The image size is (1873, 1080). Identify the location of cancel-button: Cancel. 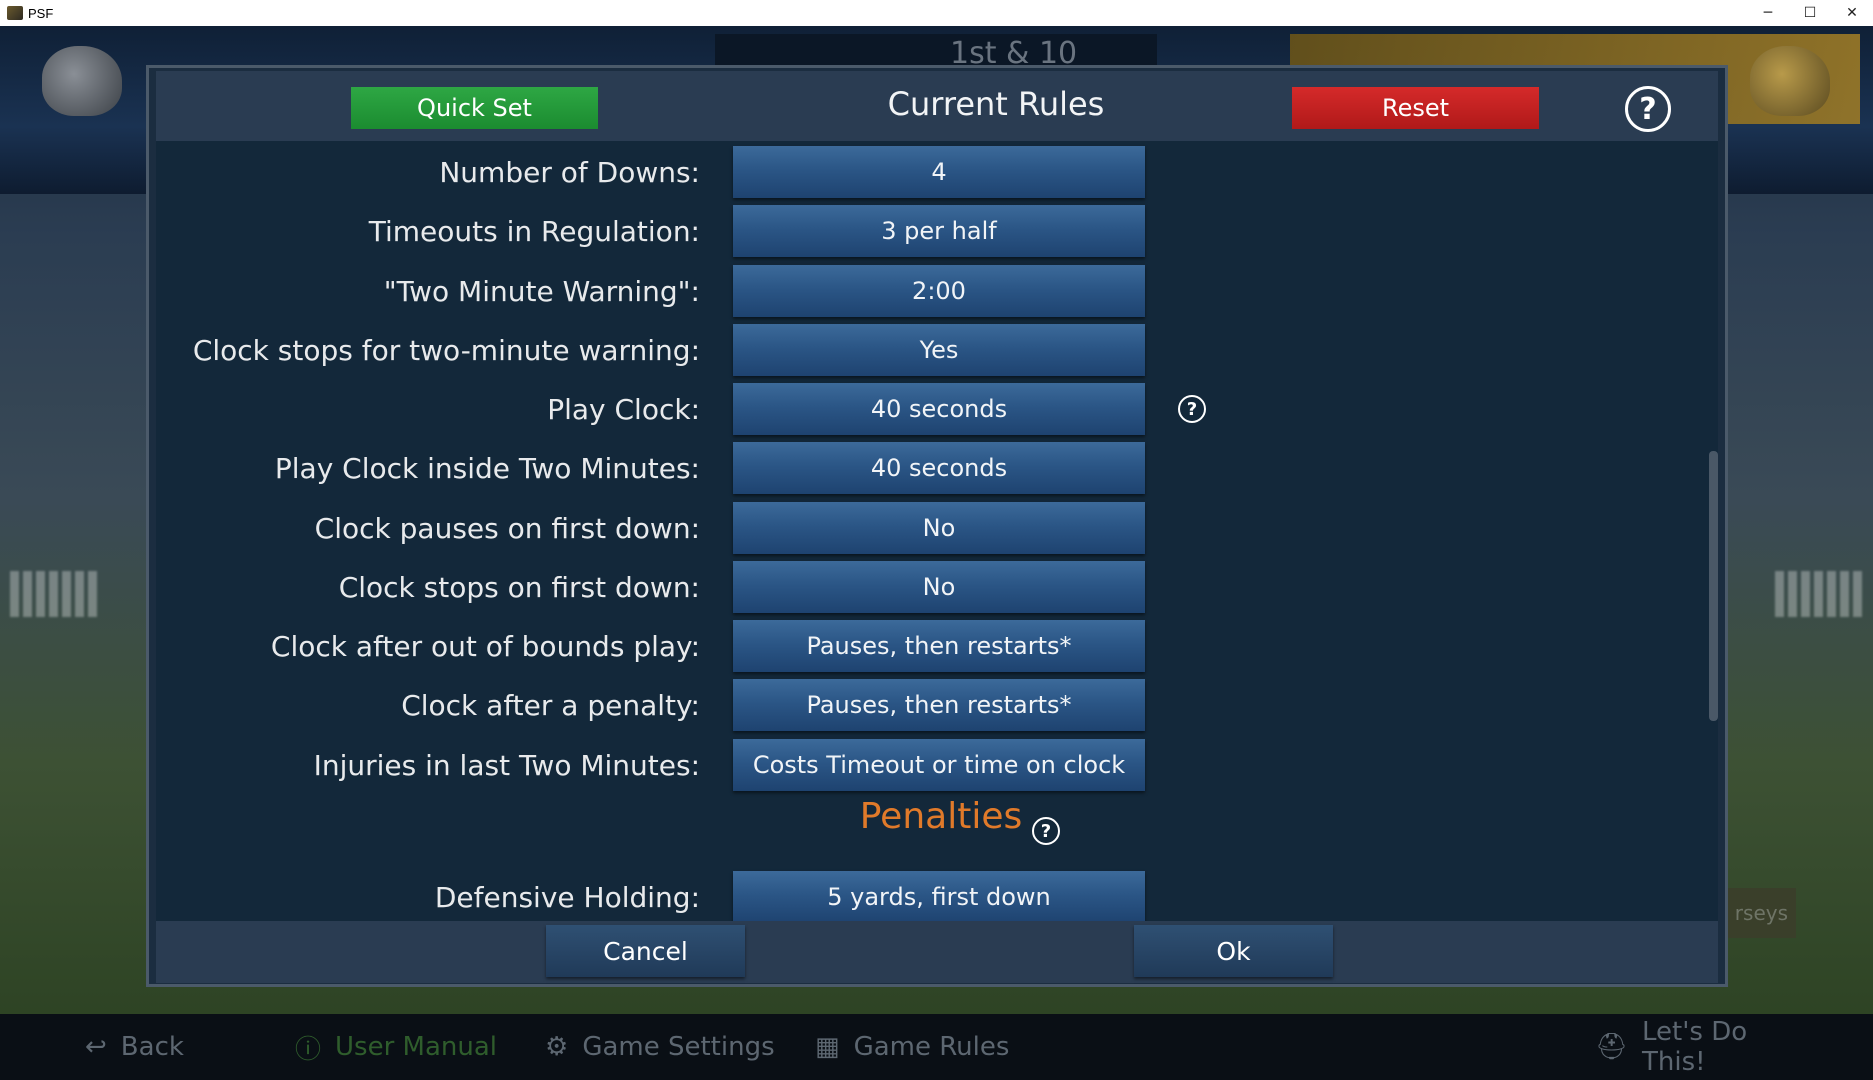
(645, 951).